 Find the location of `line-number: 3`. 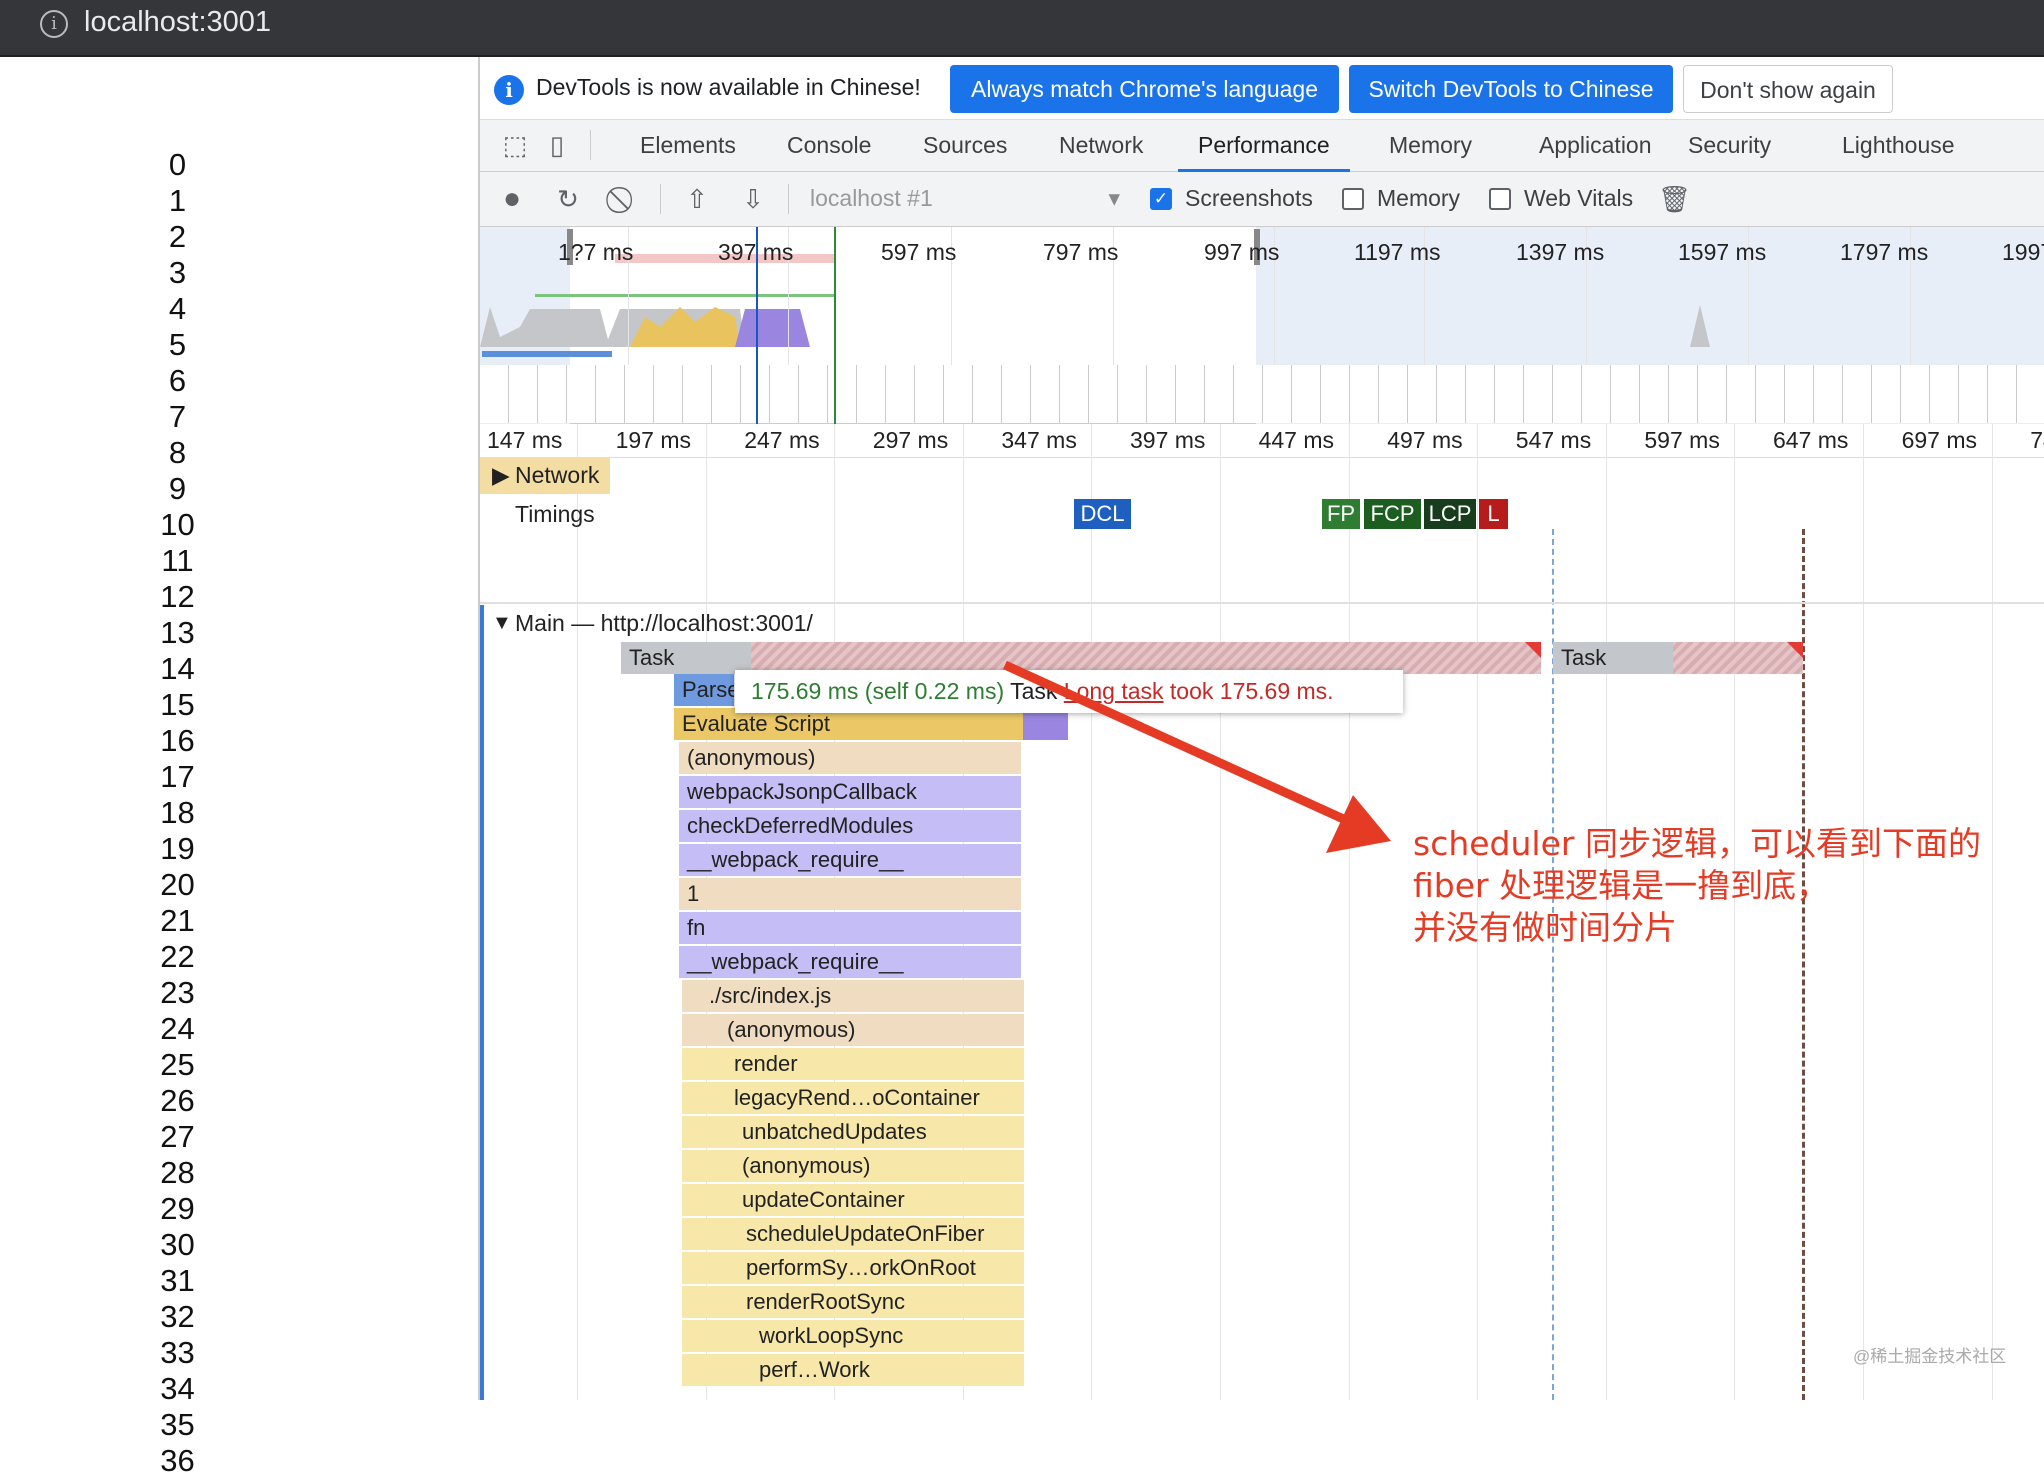

line-number: 3 is located at coordinates (177, 272).